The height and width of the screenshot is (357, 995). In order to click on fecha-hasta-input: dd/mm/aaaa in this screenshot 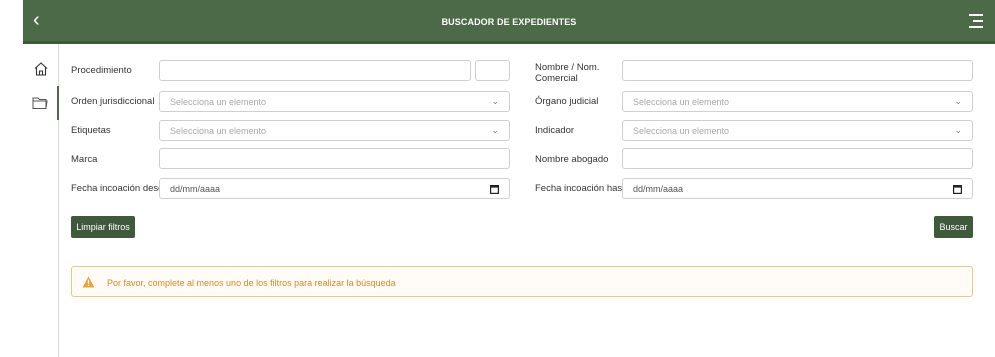, I will do `click(797, 188)`.